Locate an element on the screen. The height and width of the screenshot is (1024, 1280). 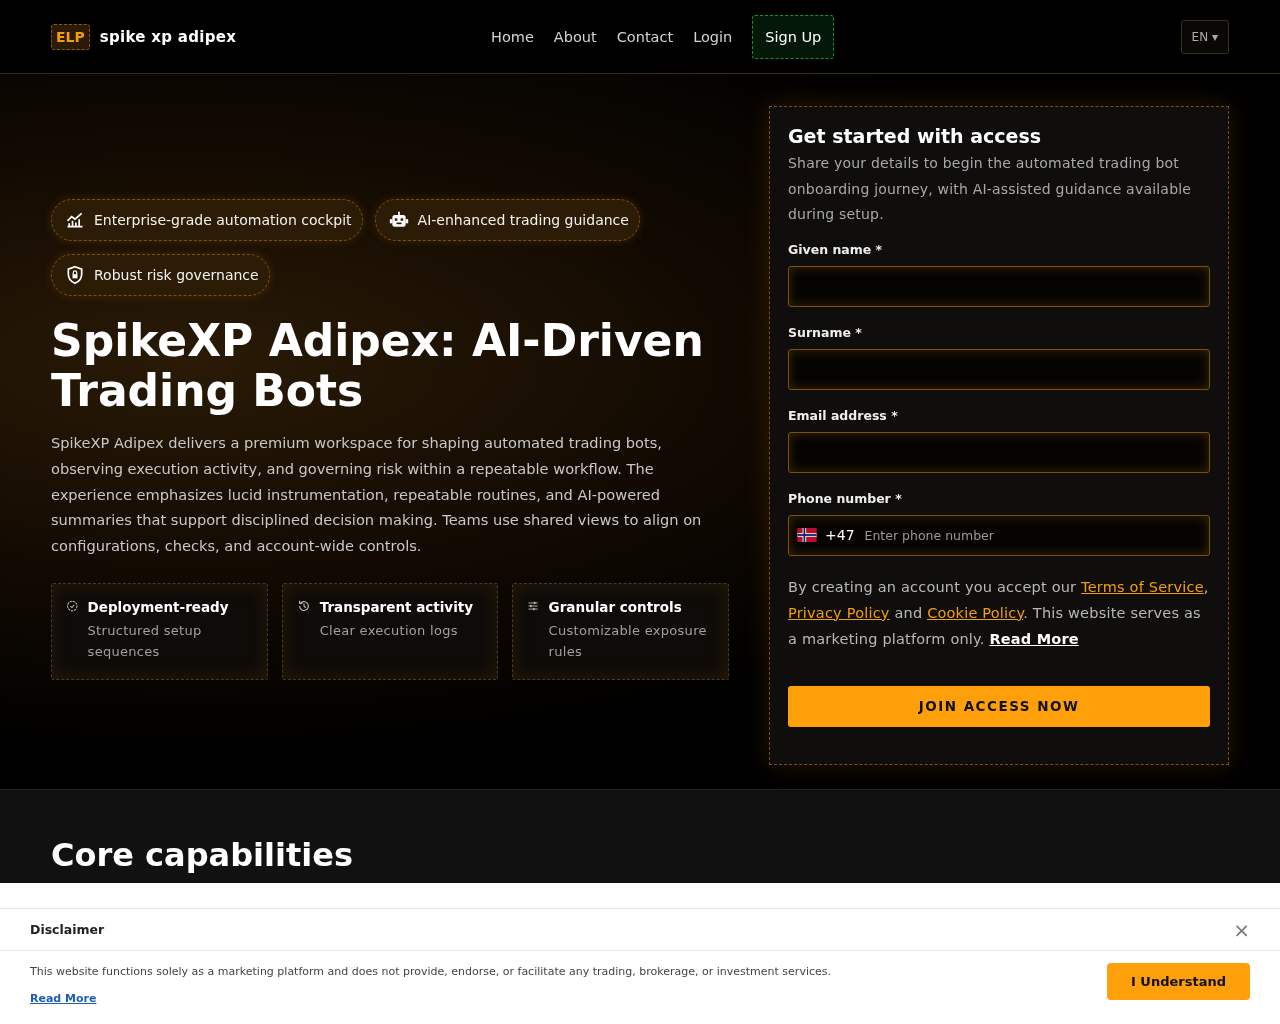
language-selector: EN ▾ is located at coordinates (1204, 36).